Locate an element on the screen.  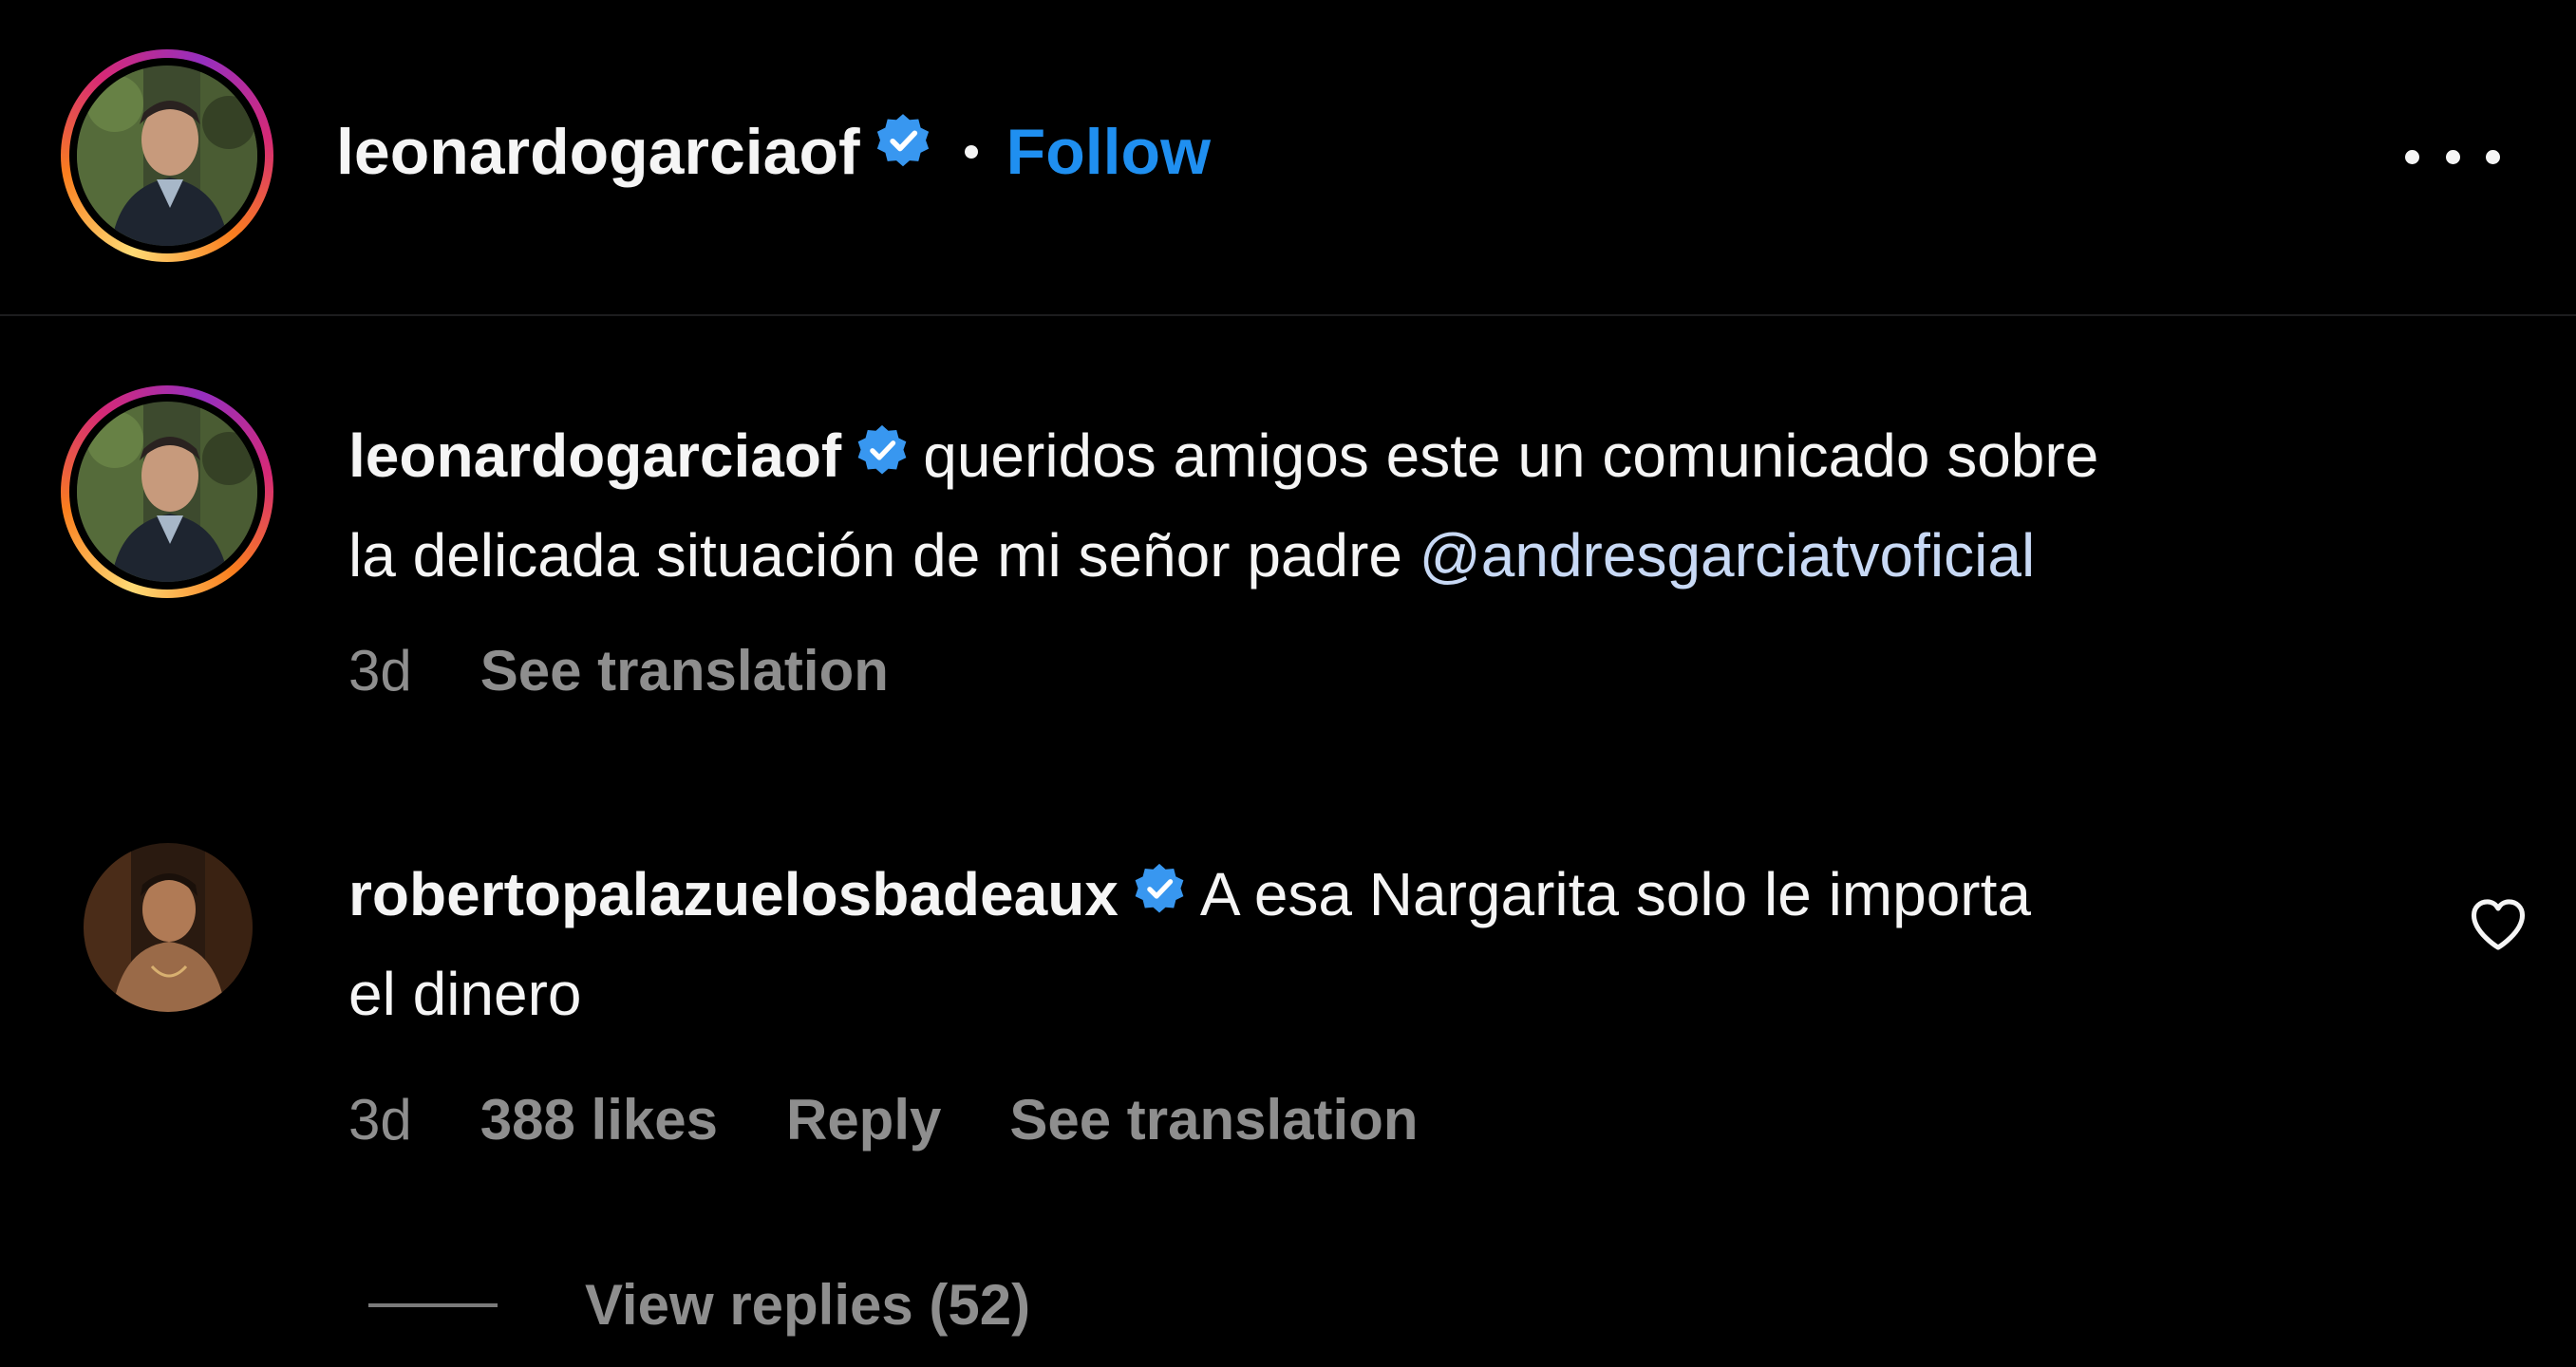
header-user-row: leonardogarciaof Follow is located at coordinates (773, 152).